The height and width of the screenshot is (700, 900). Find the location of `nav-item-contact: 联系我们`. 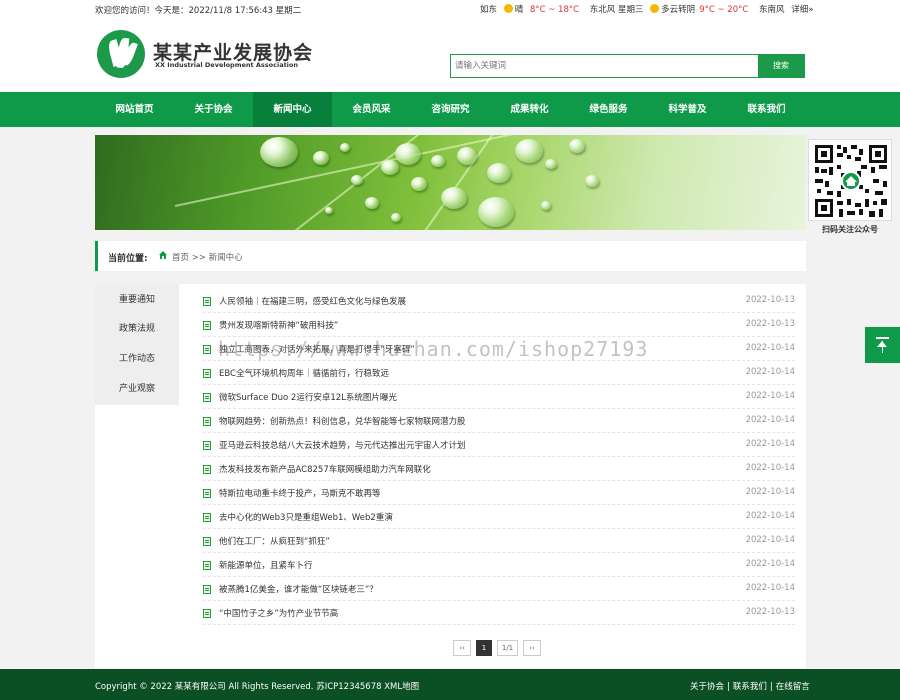

nav-item-contact: 联系我们 is located at coordinates (766, 109).